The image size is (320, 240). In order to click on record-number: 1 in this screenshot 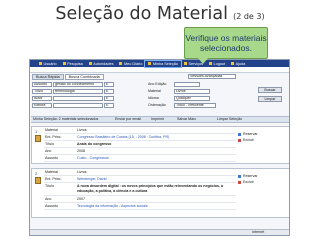, I will do `click(36, 131)`.